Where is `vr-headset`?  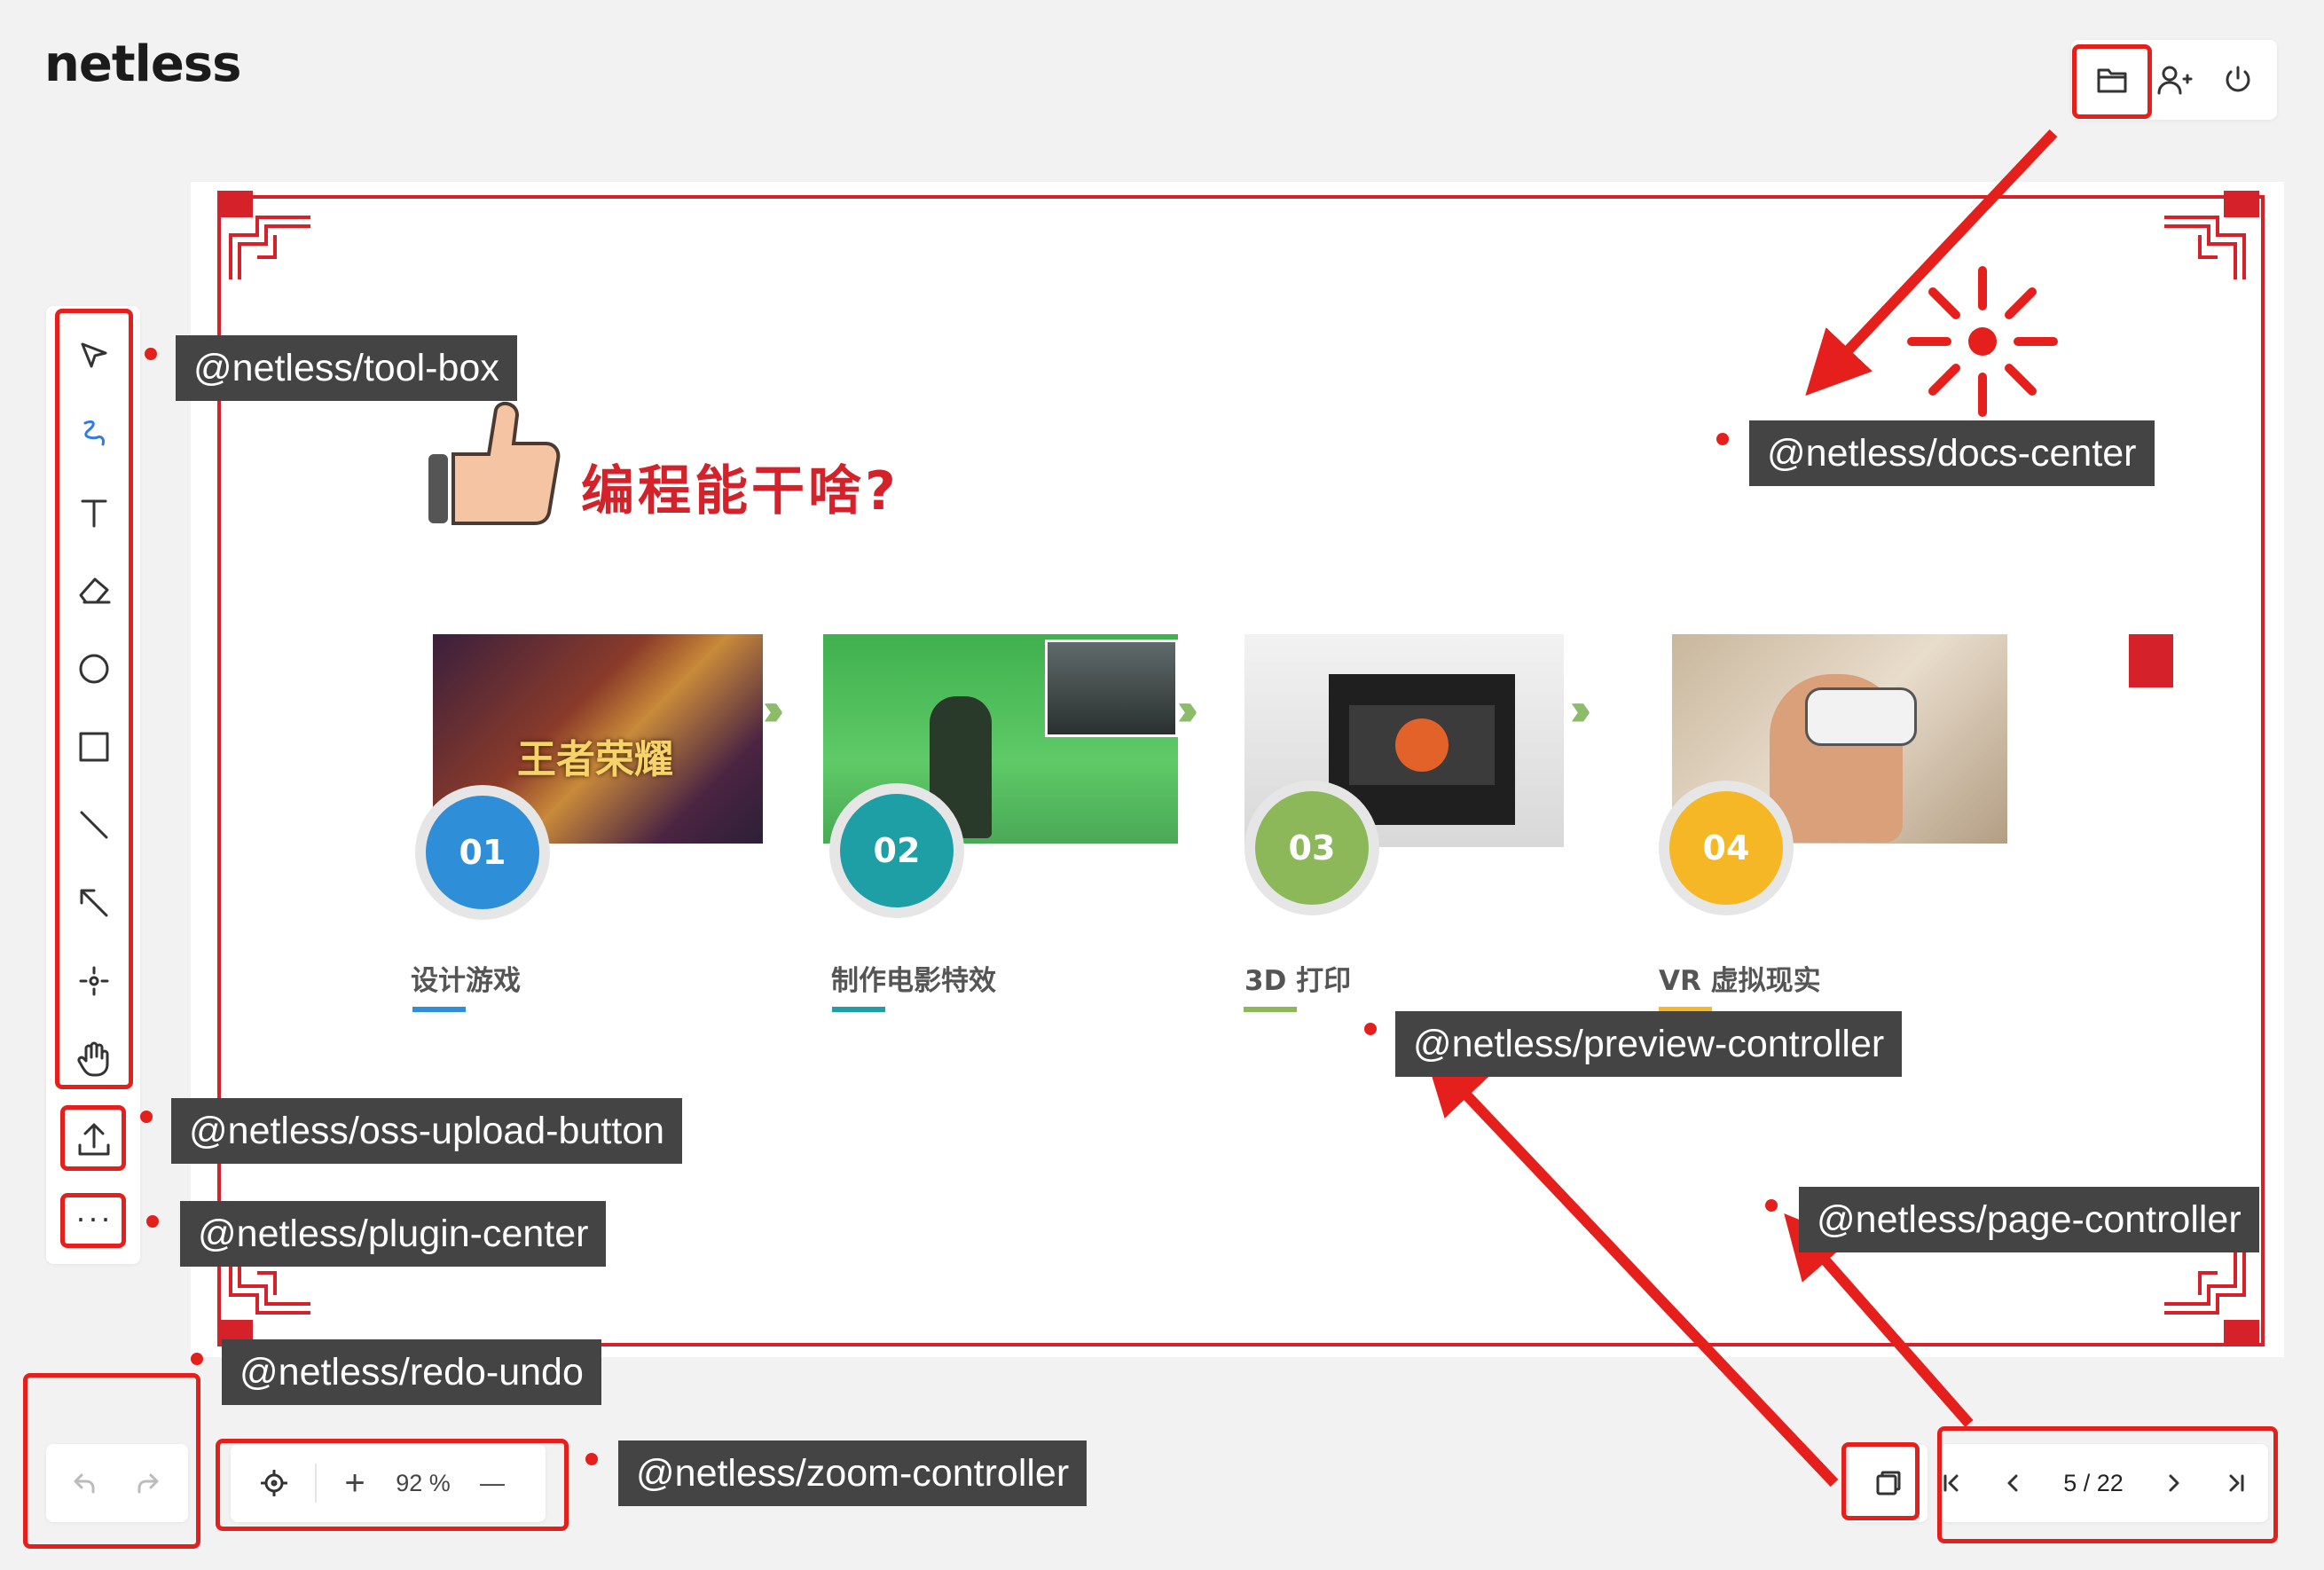
vr-headset is located at coordinates (1861, 716).